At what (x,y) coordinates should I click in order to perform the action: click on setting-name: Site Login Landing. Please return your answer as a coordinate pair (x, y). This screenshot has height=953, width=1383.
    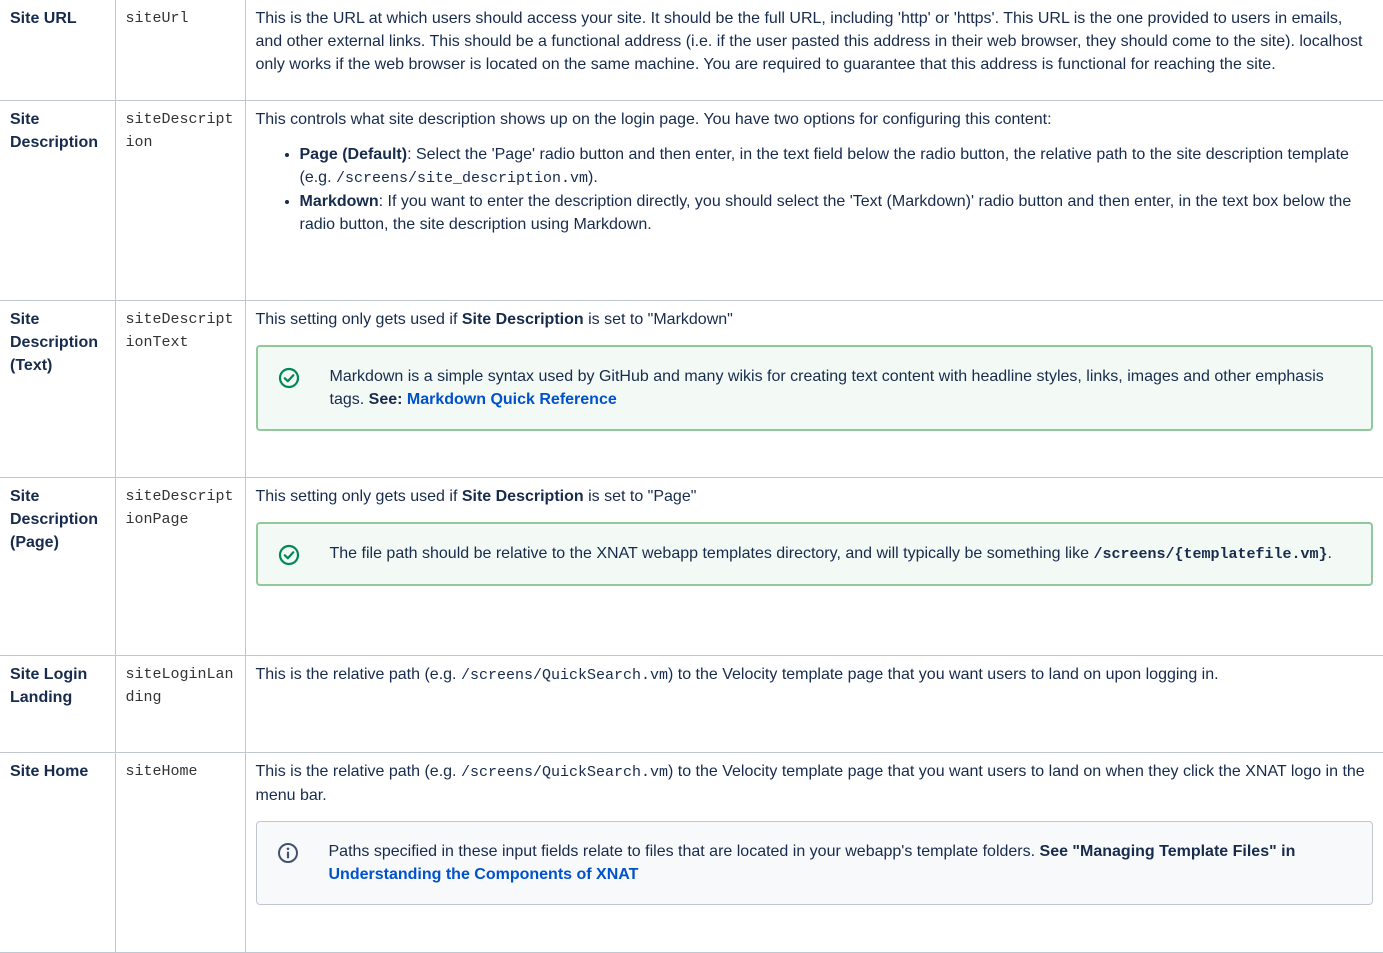
    Looking at the image, I should click on (58, 703).